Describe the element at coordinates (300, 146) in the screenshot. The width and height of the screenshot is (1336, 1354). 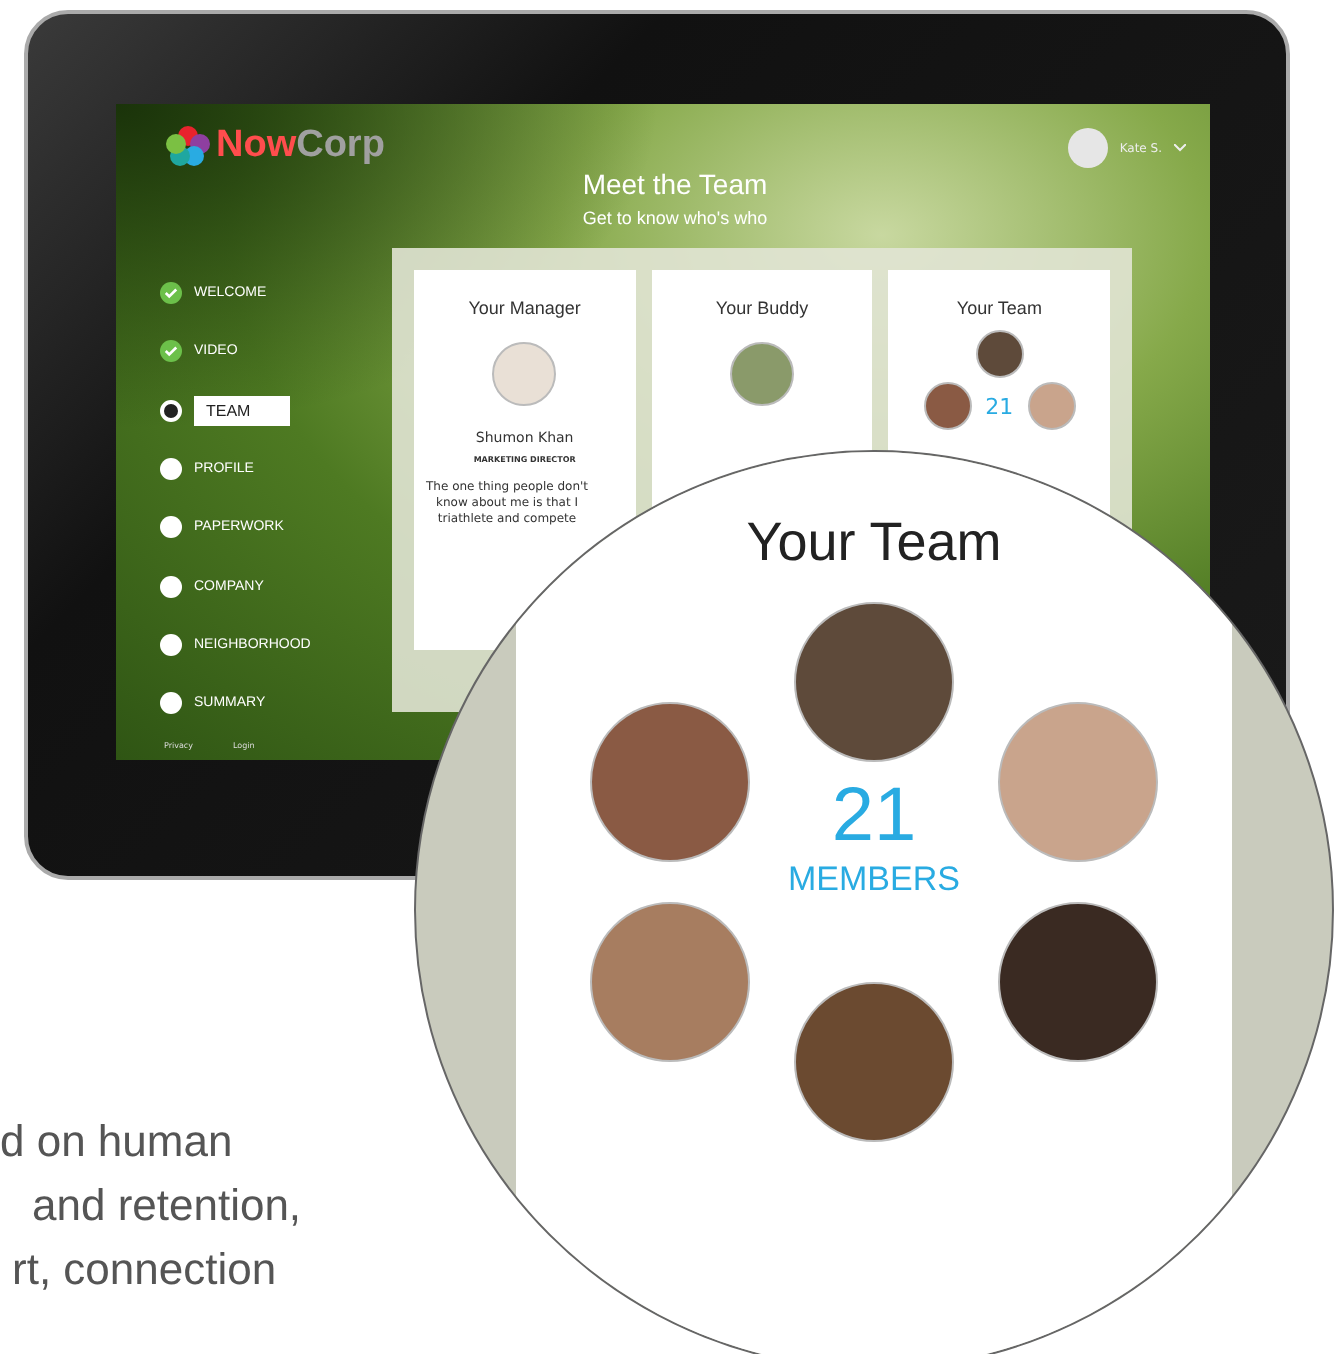
I see `brand-logo: NowCorp` at that location.